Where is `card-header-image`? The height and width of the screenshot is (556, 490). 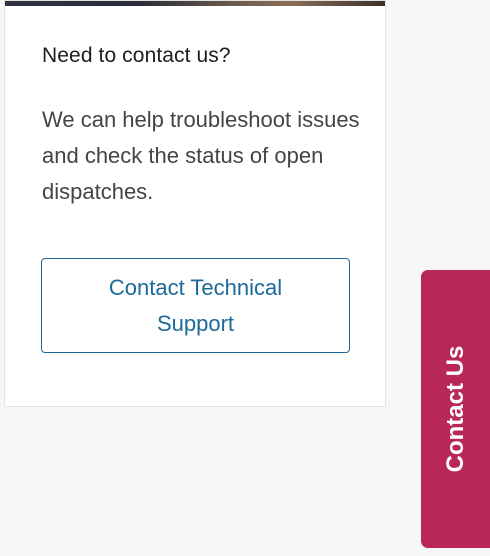
card-header-image is located at coordinates (195, 3).